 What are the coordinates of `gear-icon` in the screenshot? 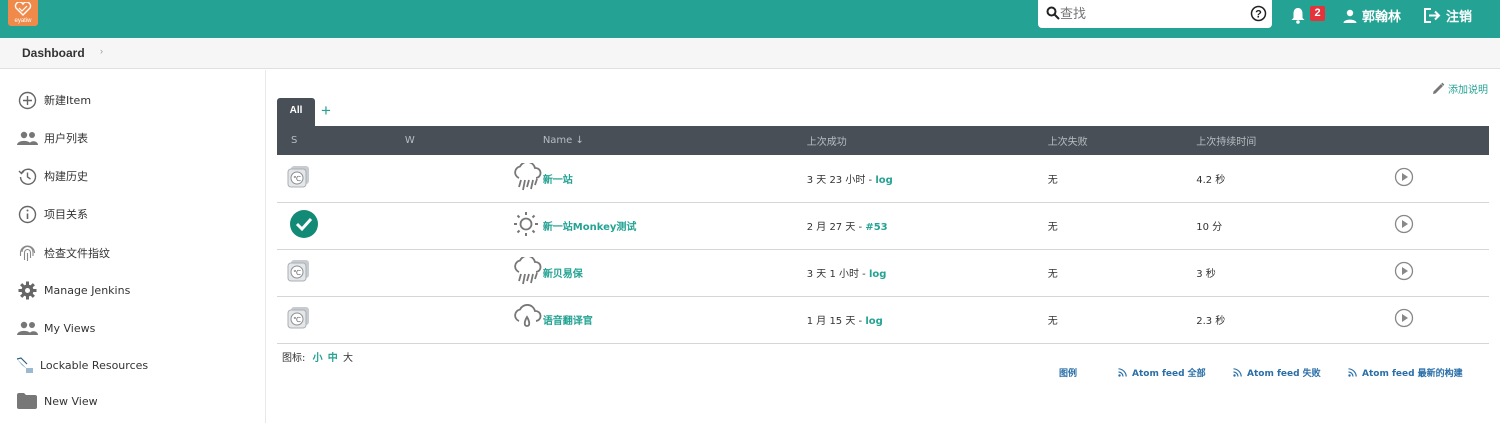 It's located at (27, 290).